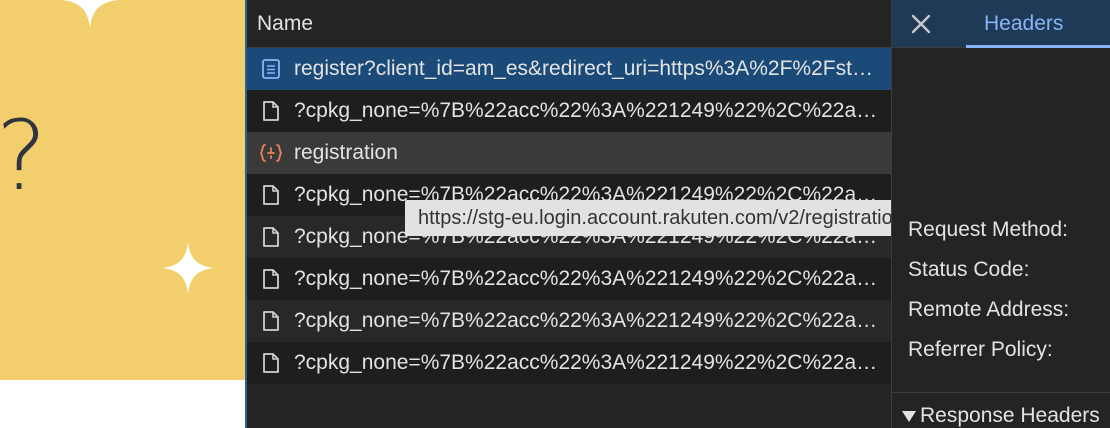 Image resolution: width=1110 pixels, height=428 pixels. I want to click on general-request-method: Request Method:, so click(988, 229).